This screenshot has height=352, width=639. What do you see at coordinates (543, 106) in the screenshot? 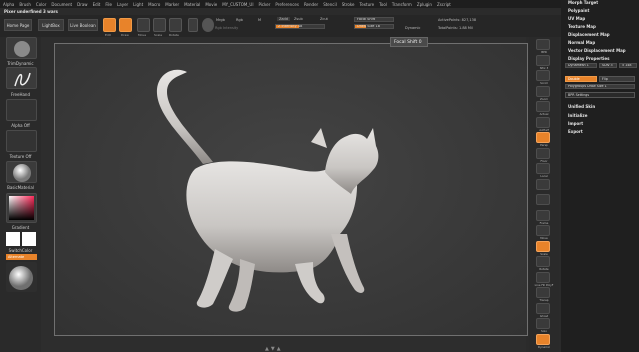
I see `right-shelf-button-actual` at bounding box center [543, 106].